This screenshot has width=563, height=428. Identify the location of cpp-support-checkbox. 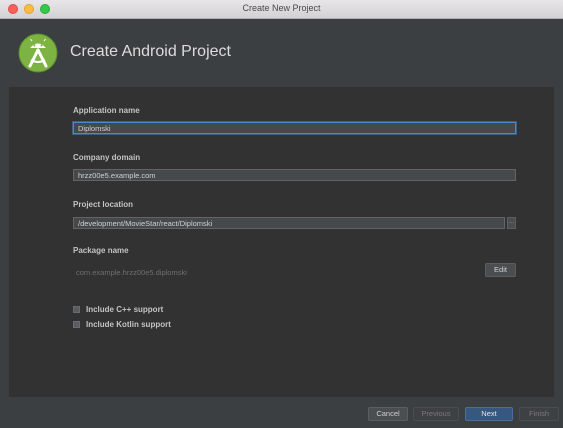
(76, 309).